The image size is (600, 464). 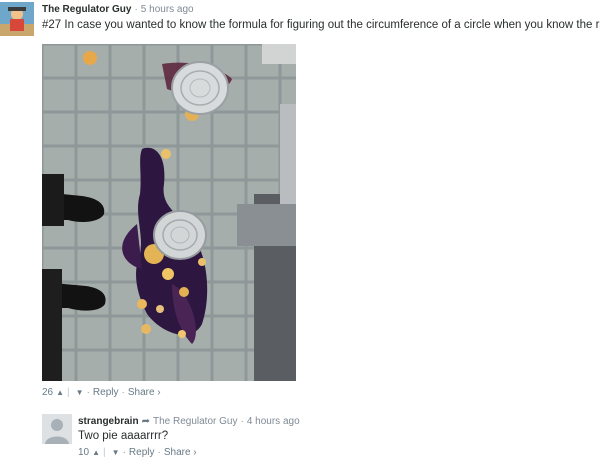 I want to click on comment-meta: The Regulator Guy · 5 hours ago, so click(x=118, y=9).